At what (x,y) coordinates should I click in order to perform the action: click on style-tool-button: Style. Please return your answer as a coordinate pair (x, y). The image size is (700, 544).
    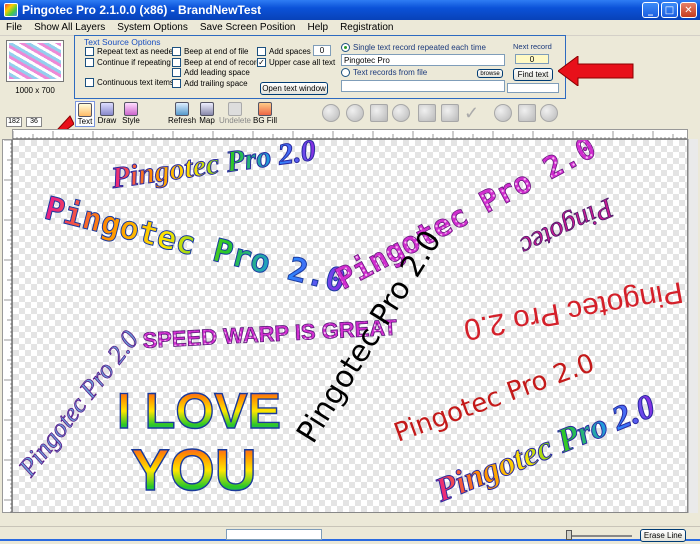
    Looking at the image, I should click on (131, 114).